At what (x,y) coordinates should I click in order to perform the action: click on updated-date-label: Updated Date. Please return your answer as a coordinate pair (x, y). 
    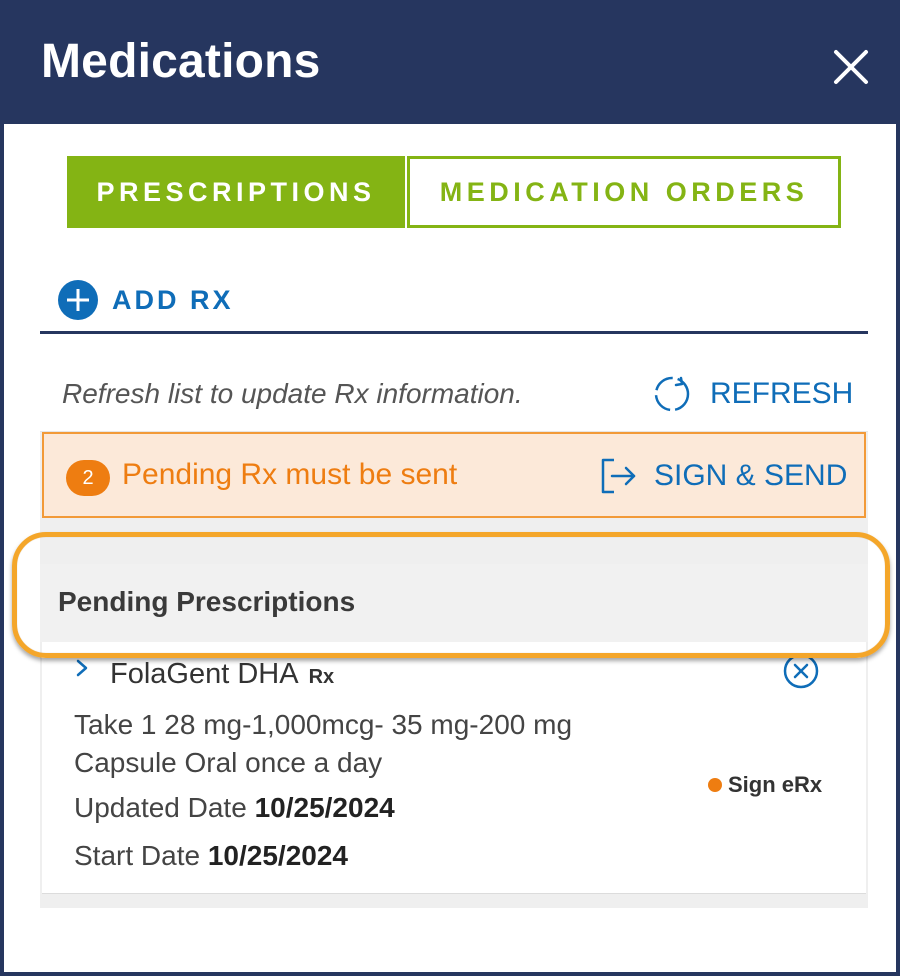
    Looking at the image, I should click on (160, 807).